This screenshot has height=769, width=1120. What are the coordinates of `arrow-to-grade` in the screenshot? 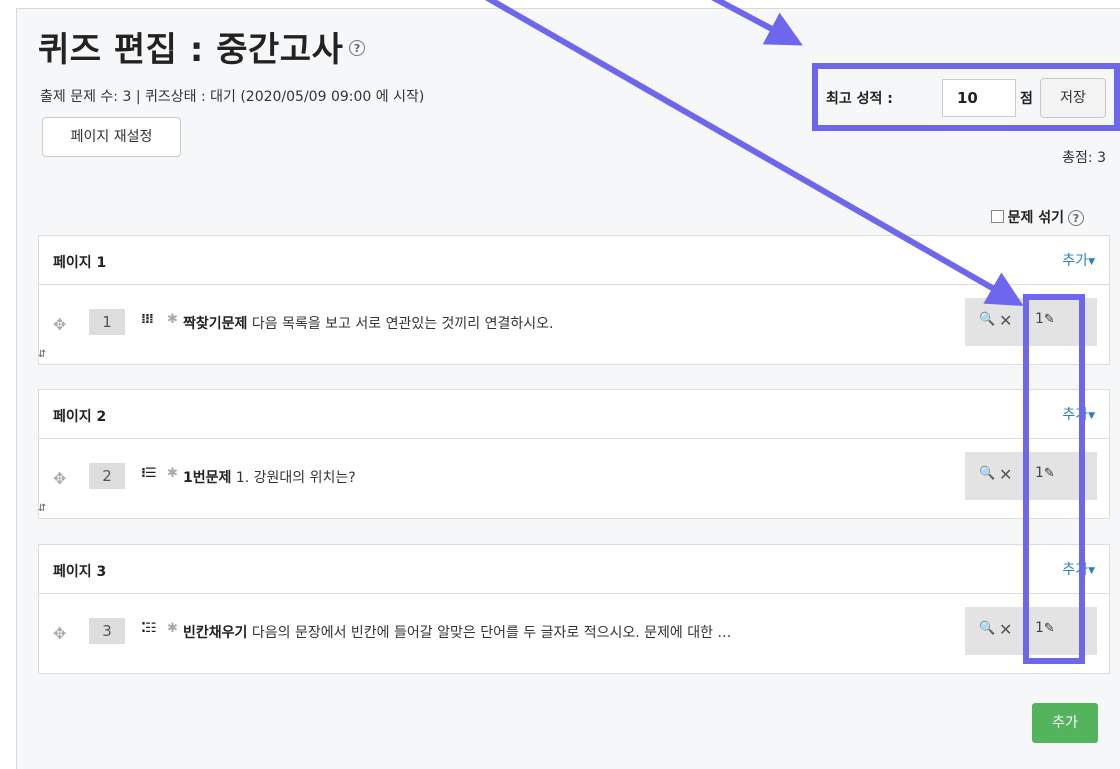 It's located at (757, 23).